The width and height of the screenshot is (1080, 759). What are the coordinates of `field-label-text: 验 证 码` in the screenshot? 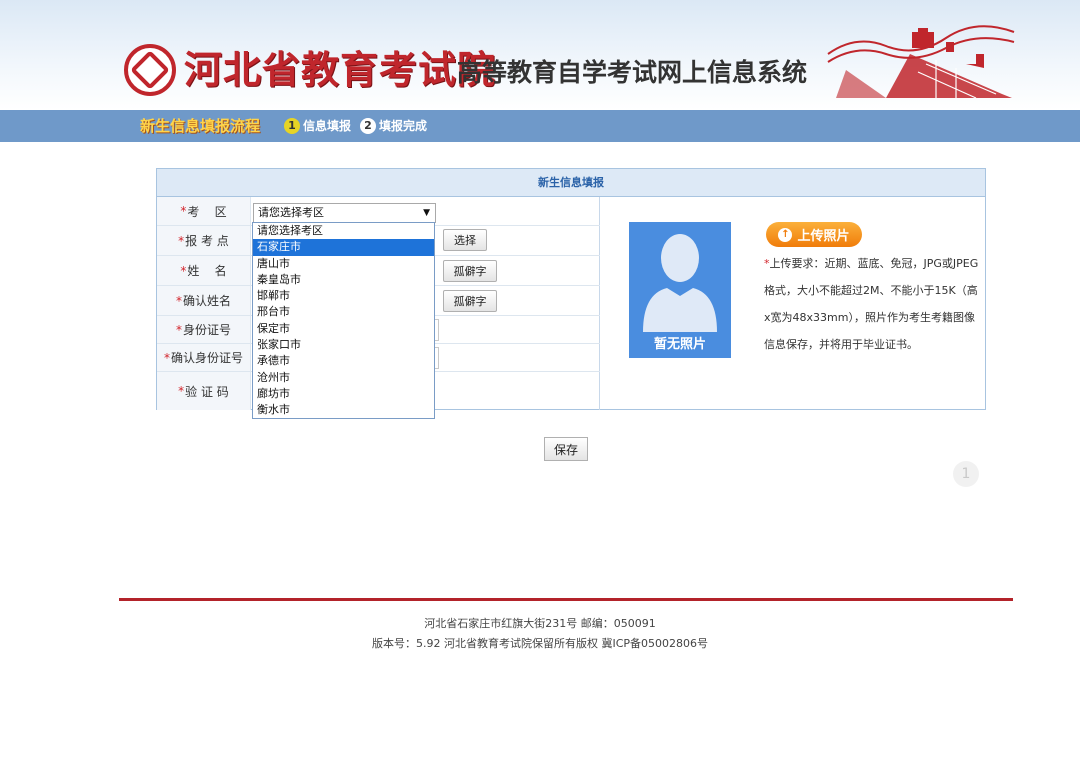 It's located at (207, 391).